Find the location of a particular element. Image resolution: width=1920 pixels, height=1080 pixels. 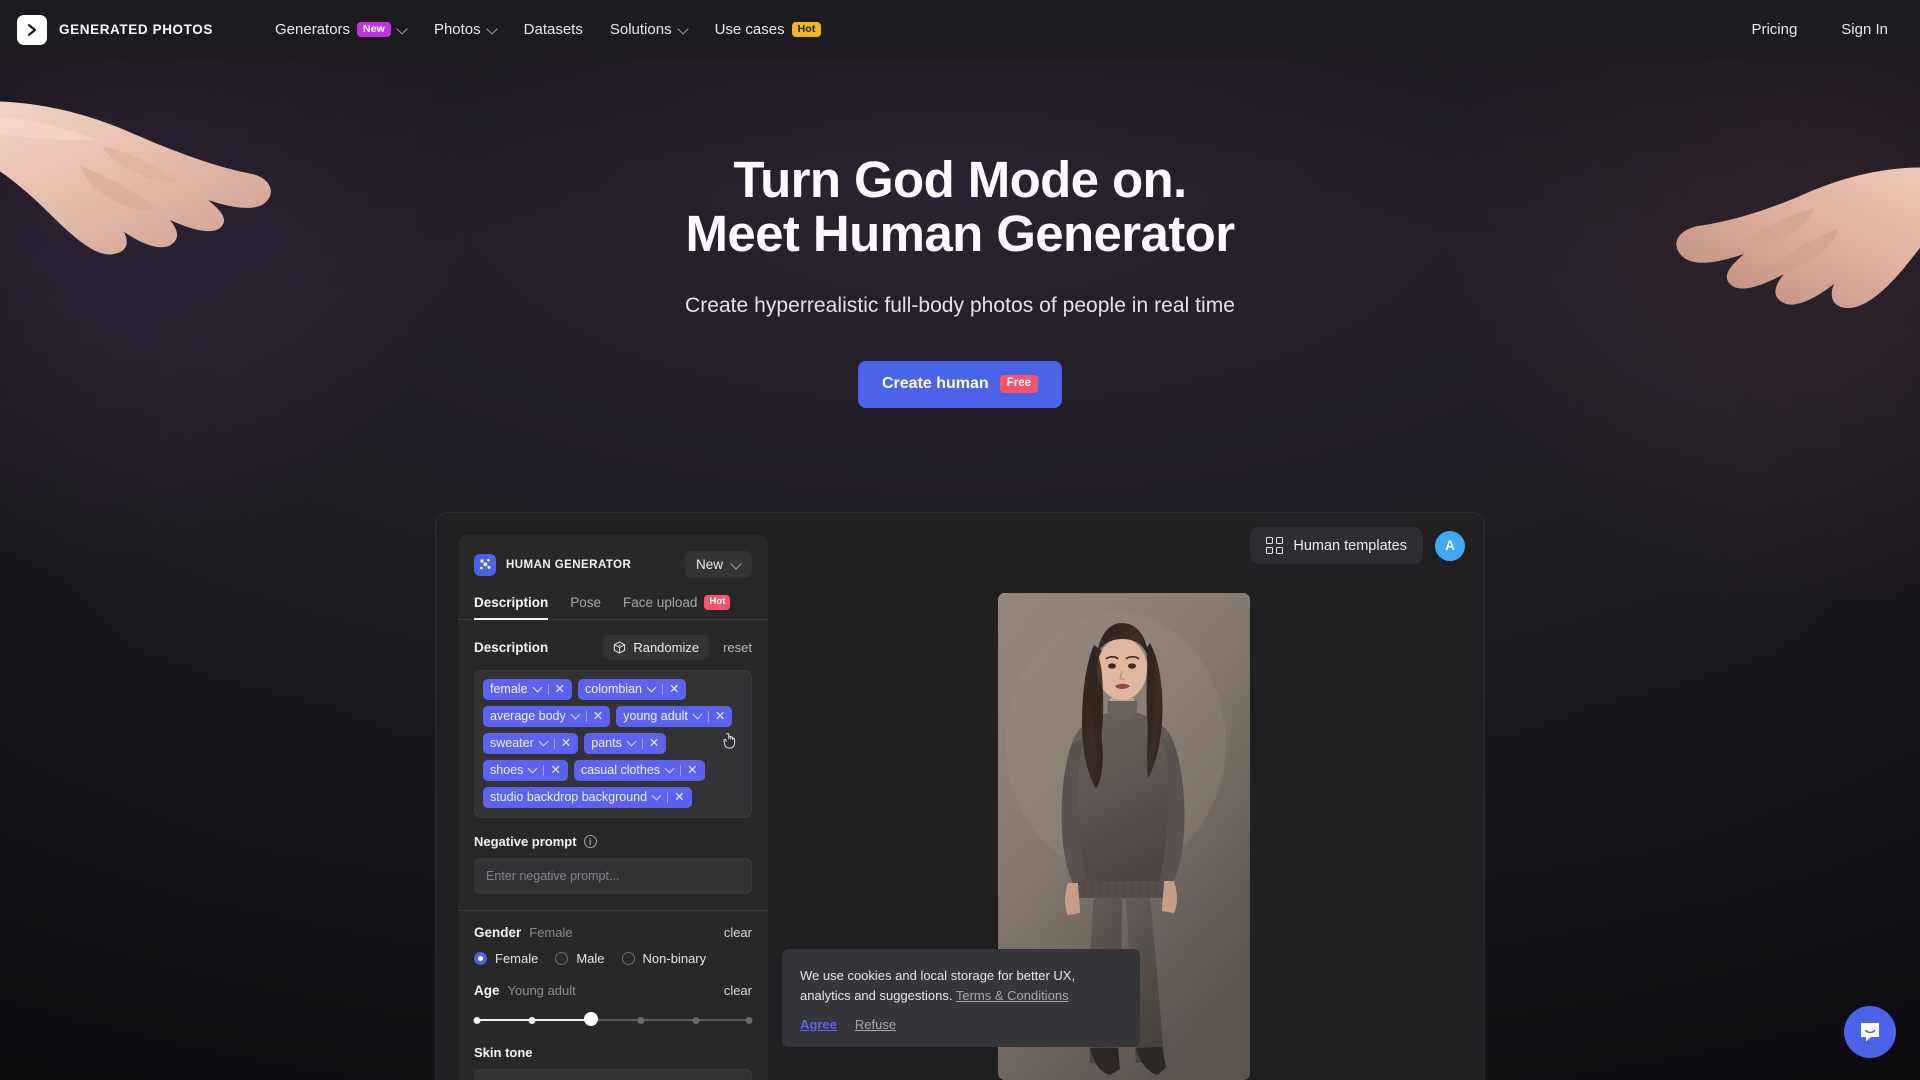

nav-item-generators-label: Generators is located at coordinates (313, 29).